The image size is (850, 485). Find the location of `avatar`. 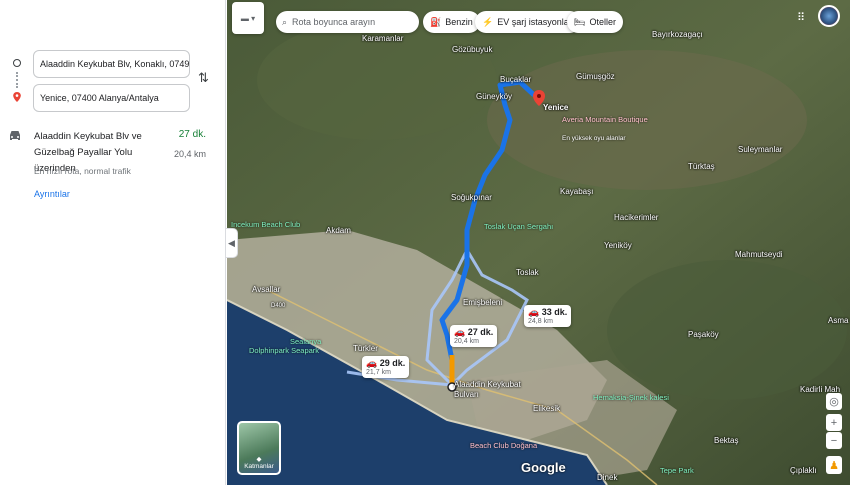

avatar is located at coordinates (829, 16).